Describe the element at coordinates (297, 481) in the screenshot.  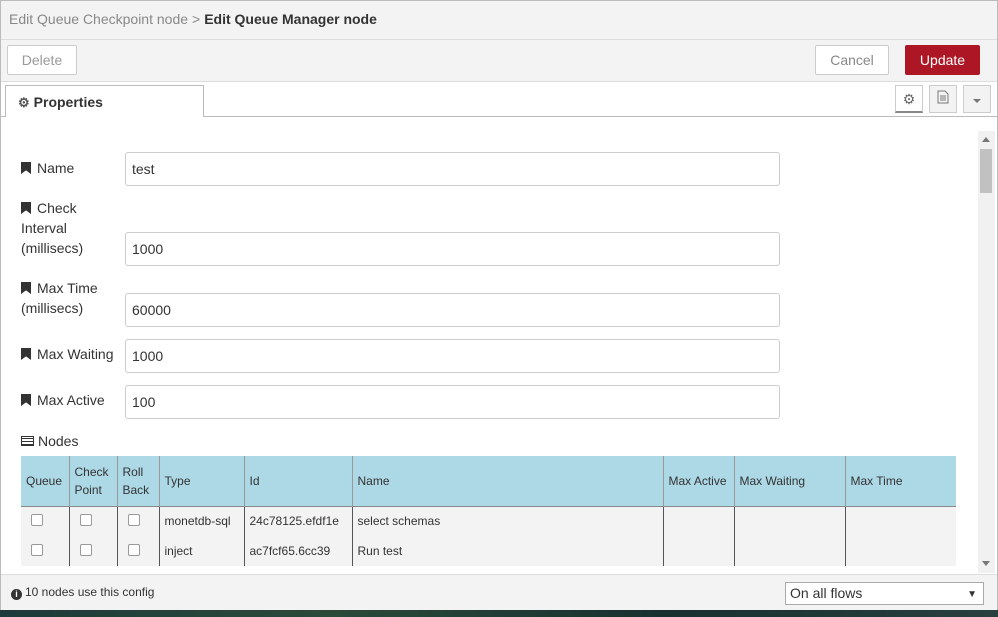
I see `col-id: Id` at that location.